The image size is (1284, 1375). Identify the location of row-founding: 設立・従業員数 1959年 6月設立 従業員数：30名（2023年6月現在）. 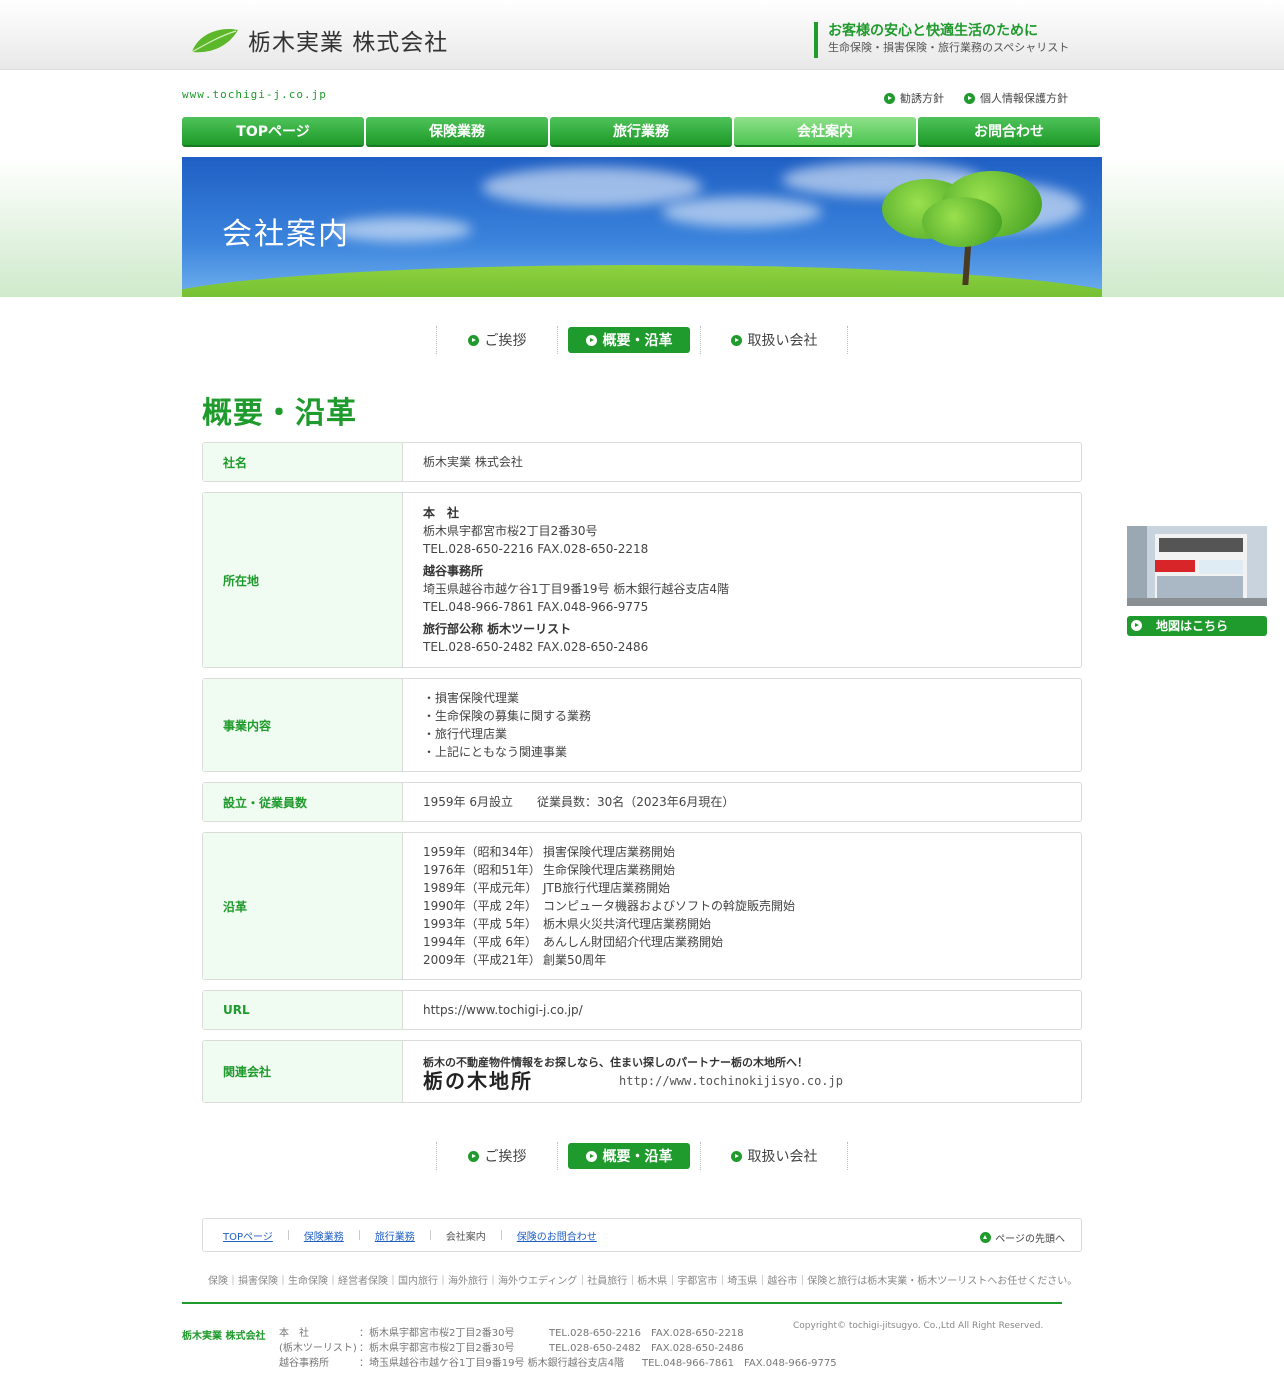
(642, 802).